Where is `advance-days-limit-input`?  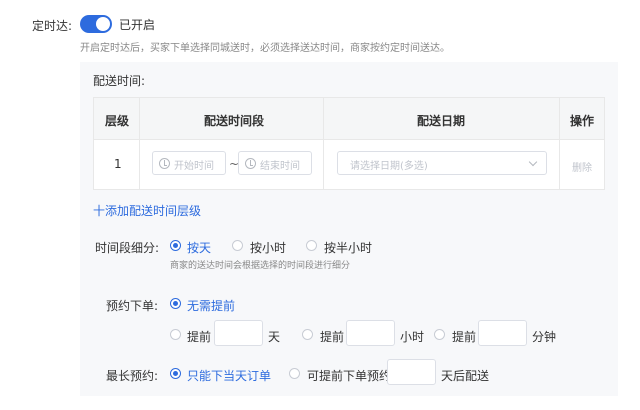 advance-days-limit-input is located at coordinates (411, 372).